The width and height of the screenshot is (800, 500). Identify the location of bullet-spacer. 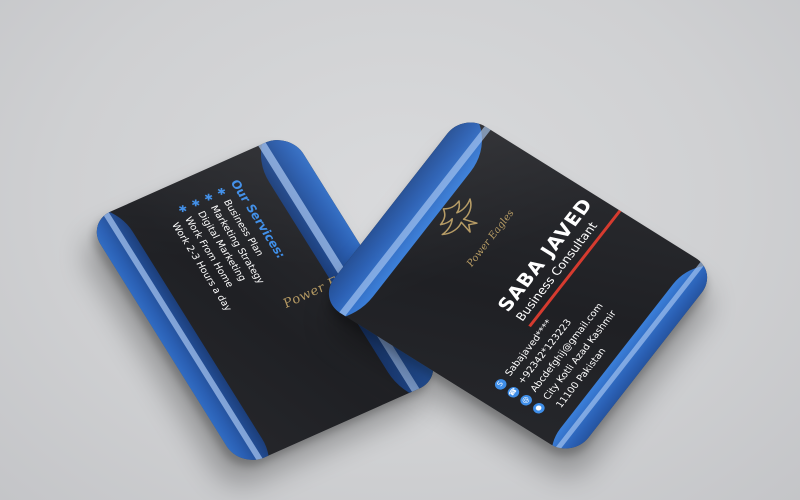
(168, 215).